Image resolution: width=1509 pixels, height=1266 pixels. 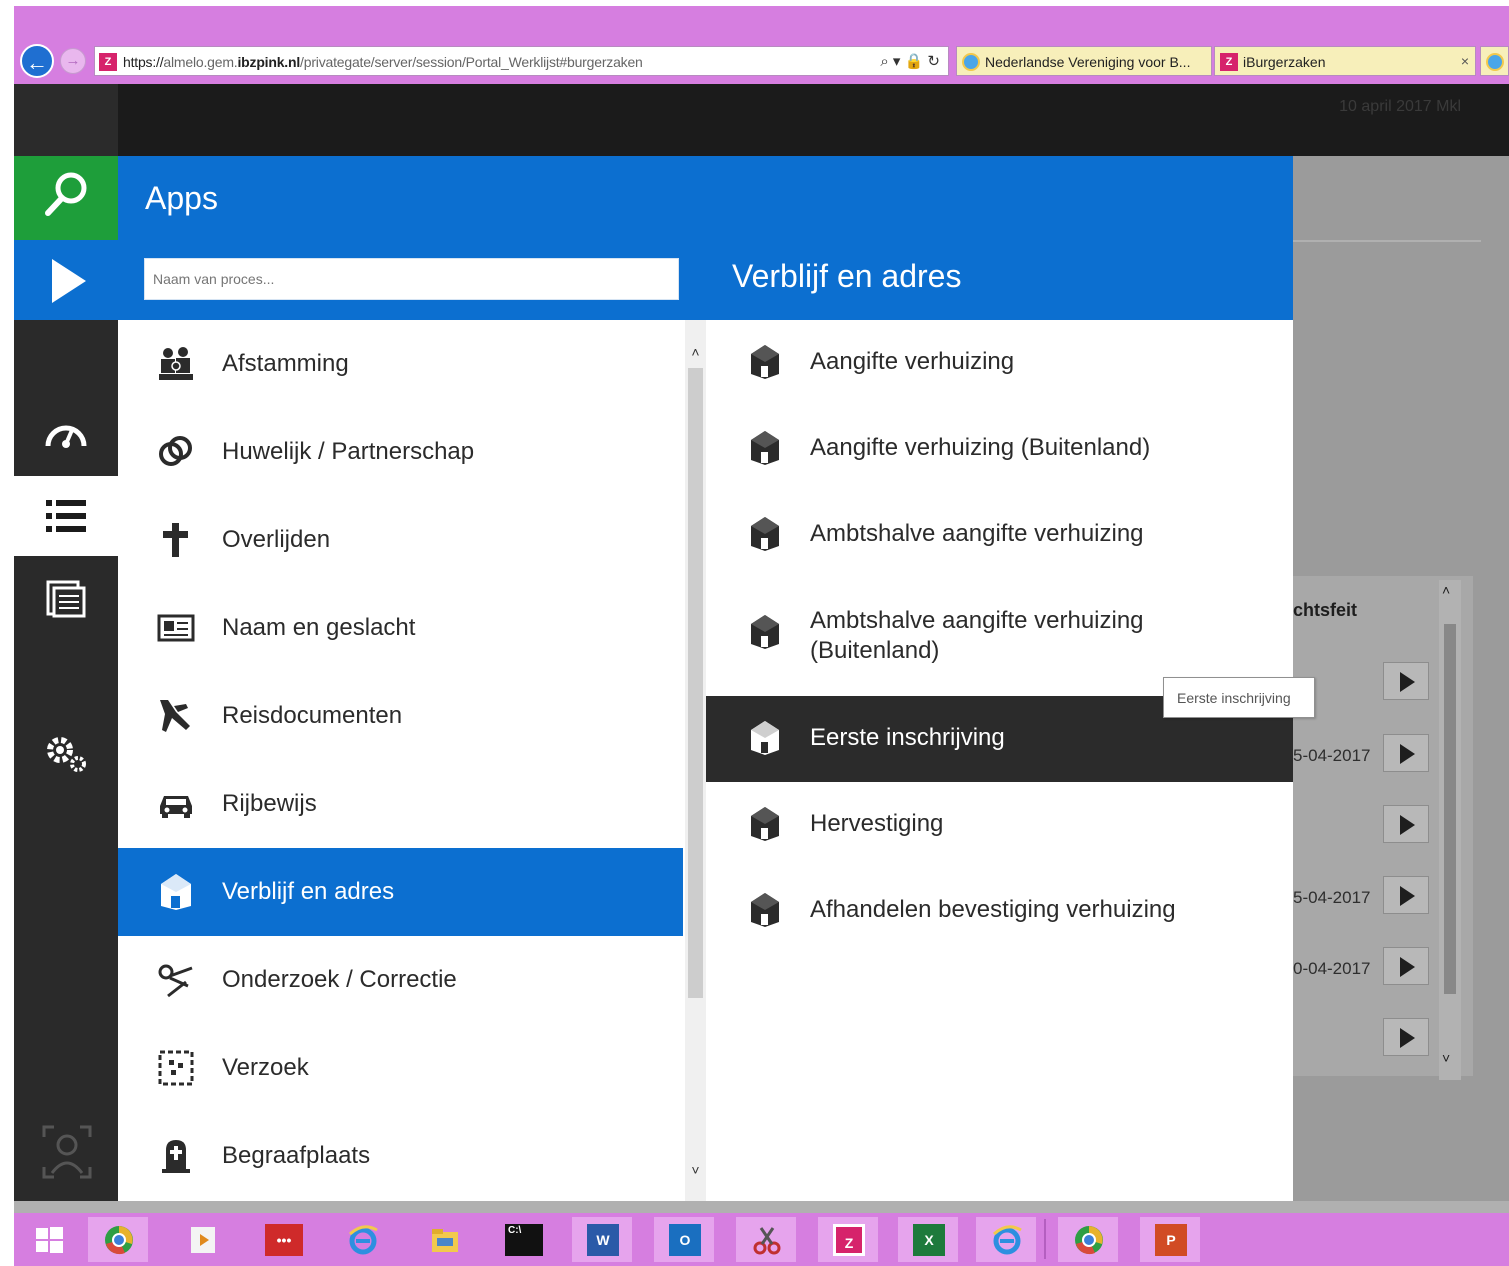 I want to click on taskbar-internet-explorer-active, so click(x=1006, y=1239).